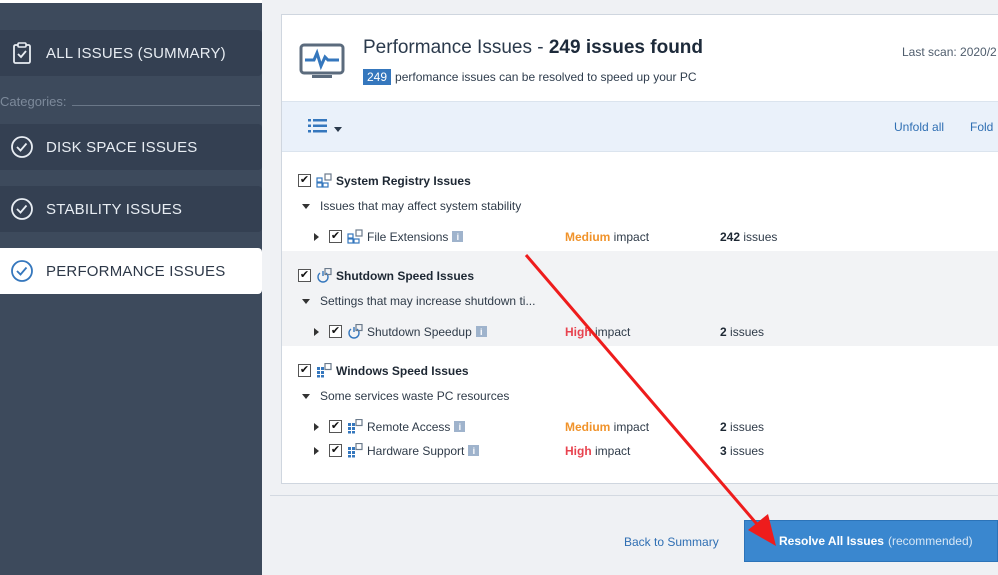  What do you see at coordinates (415, 396) in the screenshot?
I see `group-description: Some services waste PC resources` at bounding box center [415, 396].